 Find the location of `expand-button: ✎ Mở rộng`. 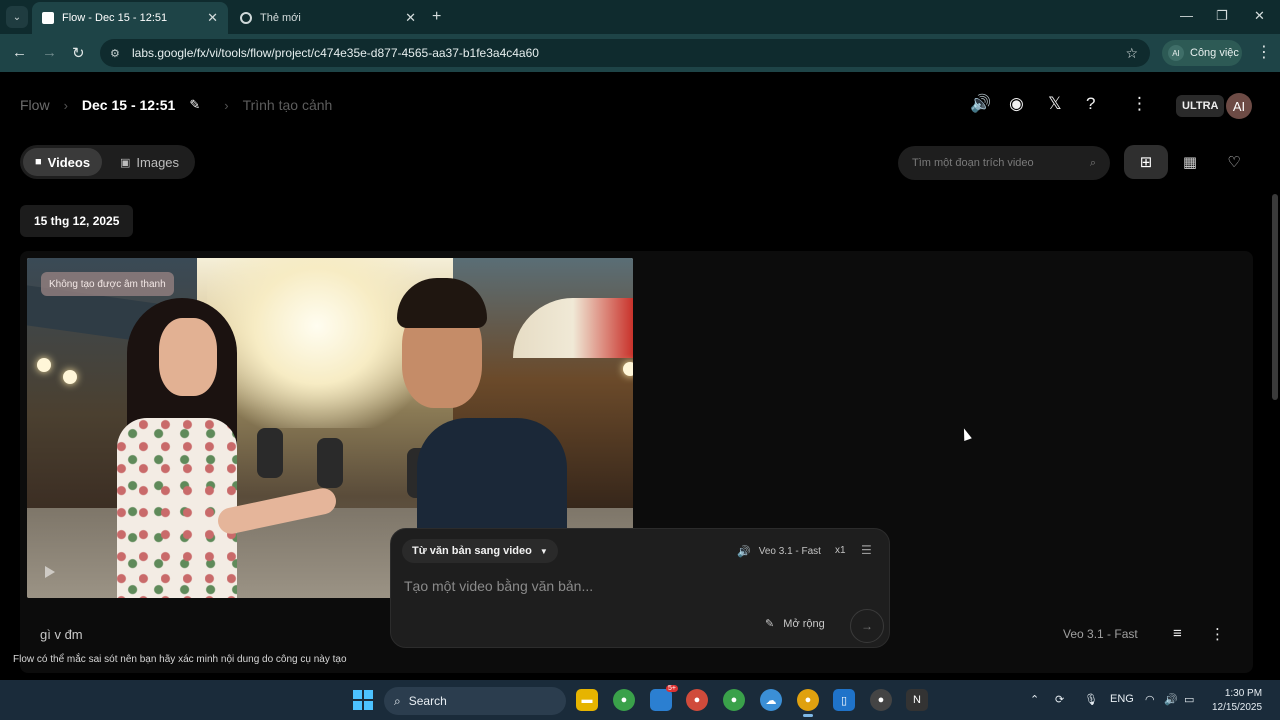

expand-button: ✎ Mở rộng is located at coordinates (795, 623).